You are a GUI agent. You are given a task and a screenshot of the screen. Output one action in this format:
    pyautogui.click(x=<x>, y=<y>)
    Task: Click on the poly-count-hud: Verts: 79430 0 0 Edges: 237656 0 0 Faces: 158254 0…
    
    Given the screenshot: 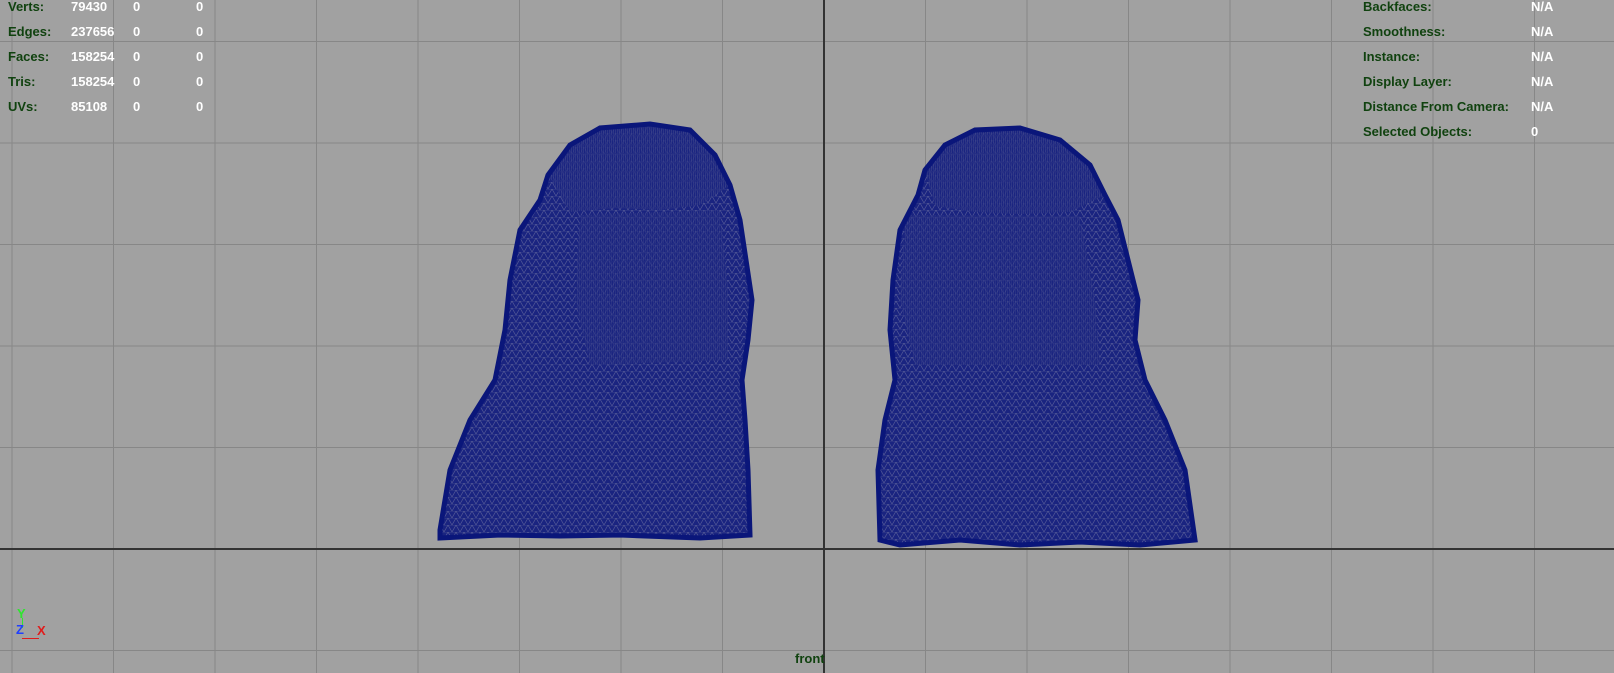 What is the action you would take?
    pyautogui.click(x=118, y=59)
    